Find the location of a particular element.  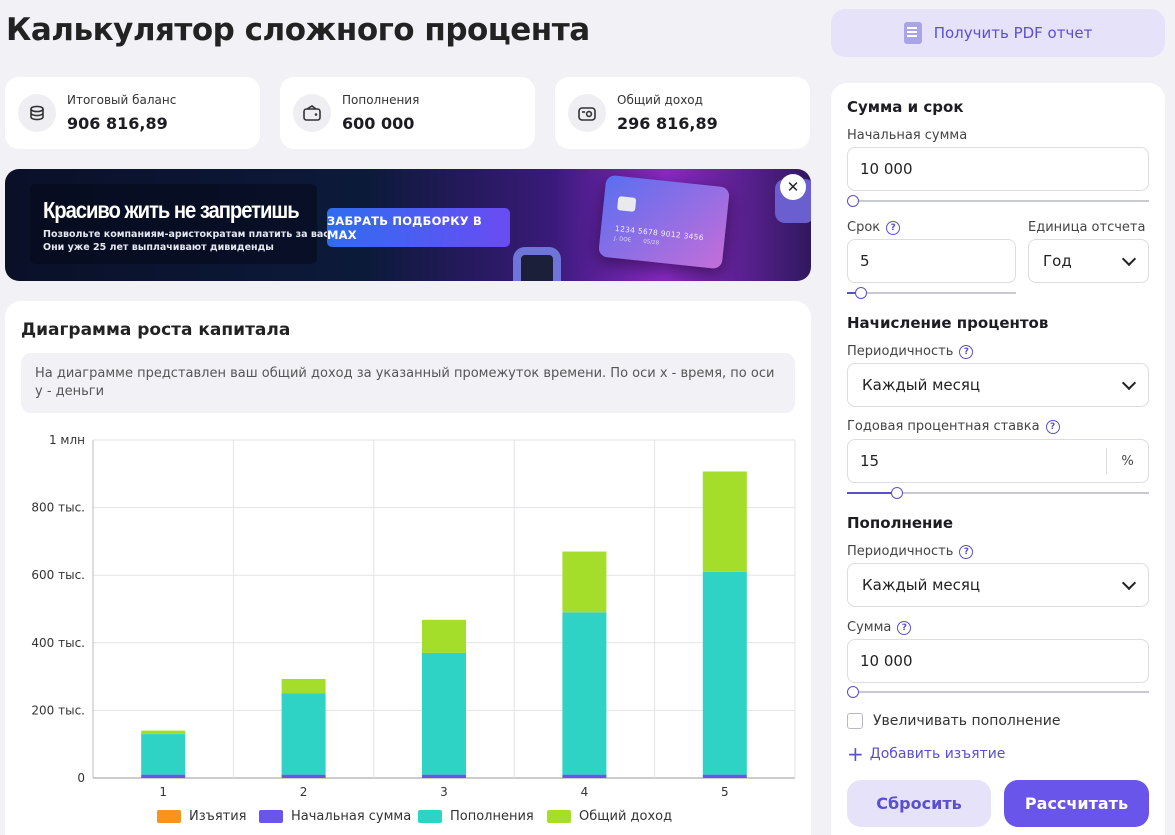

add-withdrawal-label: Добавить изъятие is located at coordinates (937, 754).